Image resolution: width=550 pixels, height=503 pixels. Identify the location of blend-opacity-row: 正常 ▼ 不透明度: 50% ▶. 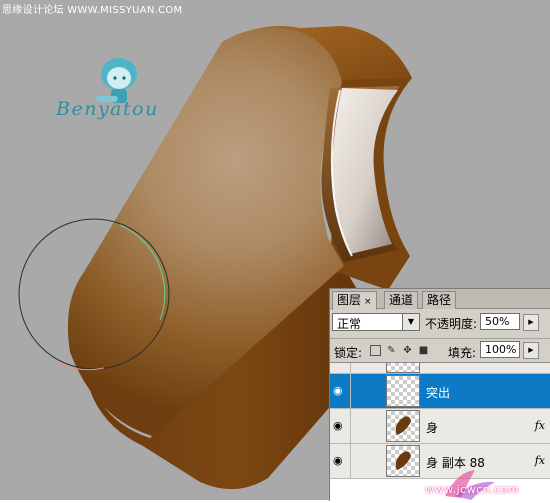
(440, 323).